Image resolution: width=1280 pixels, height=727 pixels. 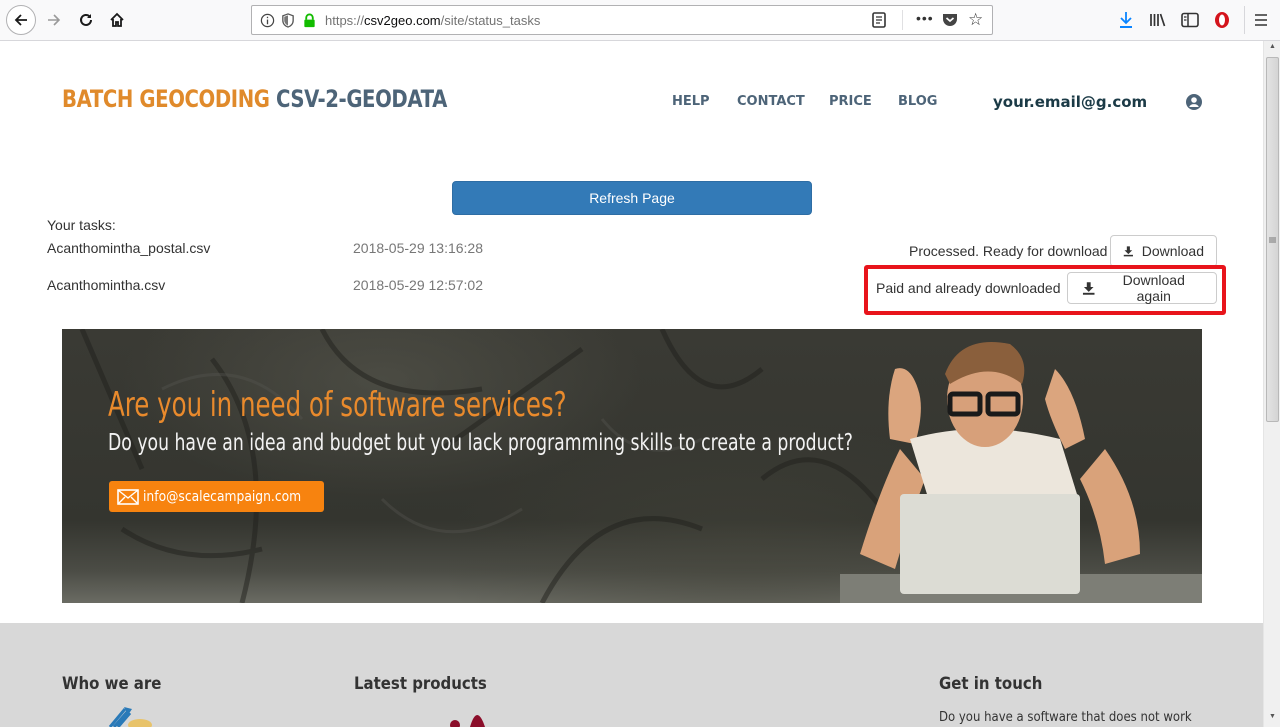 I want to click on home-icon, so click(x=117, y=19).